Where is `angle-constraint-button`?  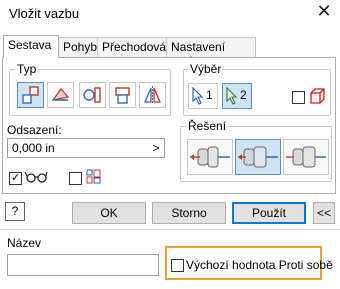 angle-constraint-button is located at coordinates (60, 95).